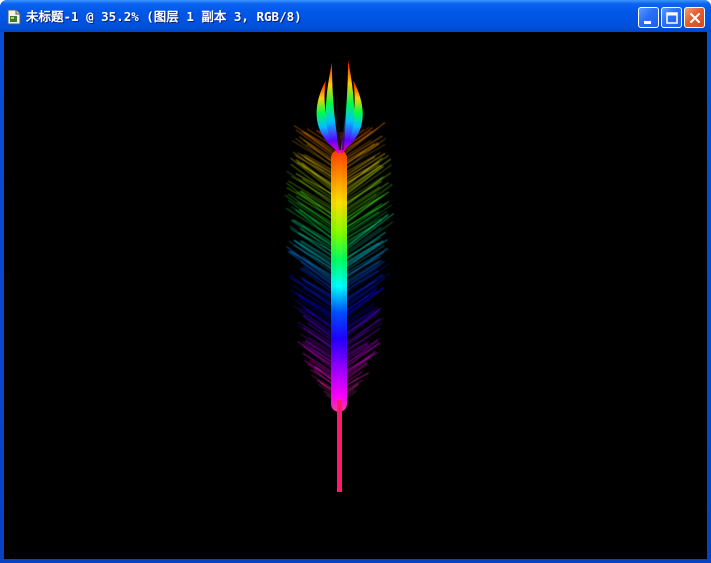 This screenshot has width=711, height=563. Describe the element at coordinates (647, 22) in the screenshot. I see `minimize-icon` at that location.